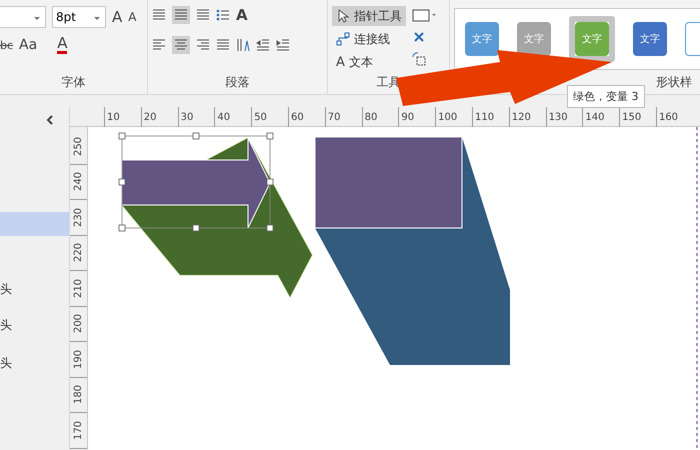  Describe the element at coordinates (237, 82) in the screenshot. I see `group-label: 段落` at that location.